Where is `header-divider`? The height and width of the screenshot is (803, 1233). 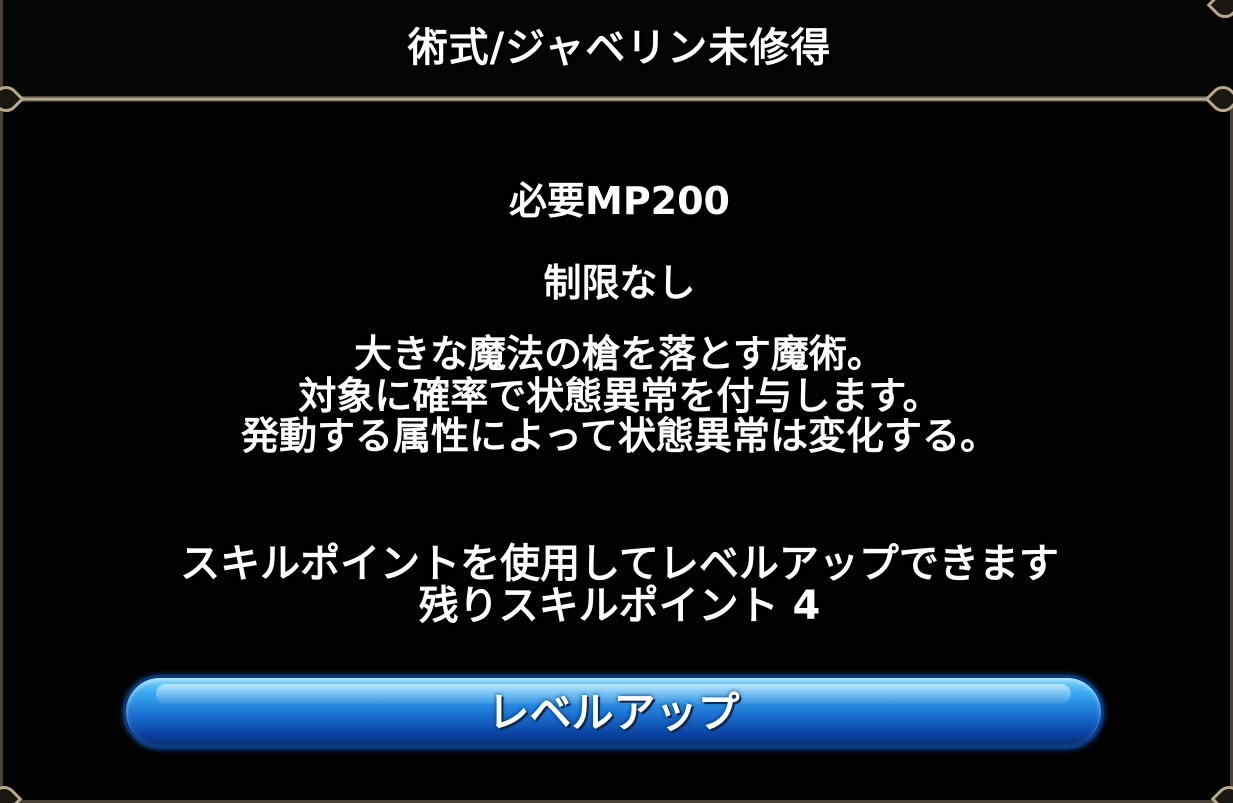
header-divider is located at coordinates (618, 99).